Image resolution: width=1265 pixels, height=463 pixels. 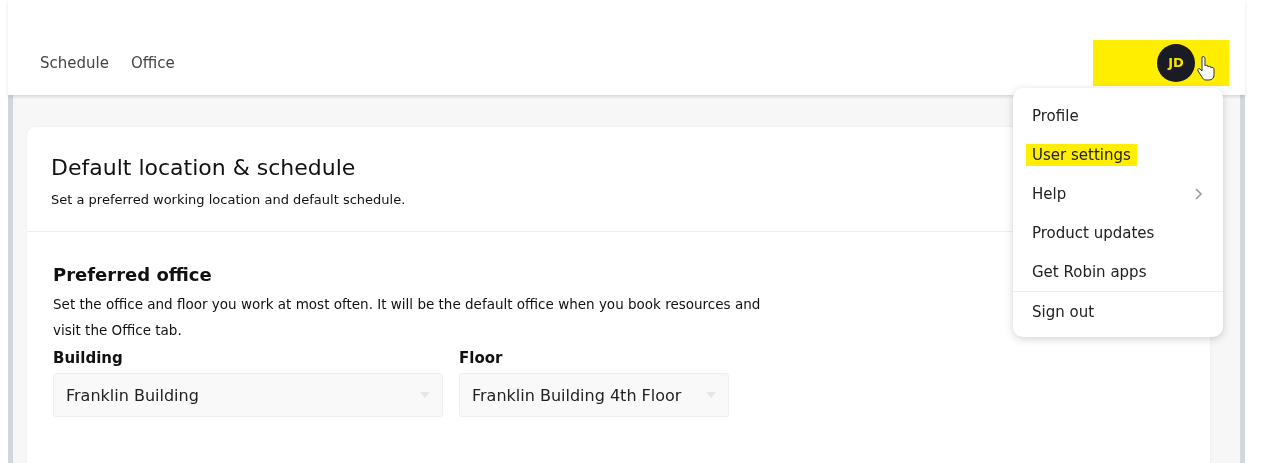 I want to click on nav-tab: Schedule, so click(x=74, y=62).